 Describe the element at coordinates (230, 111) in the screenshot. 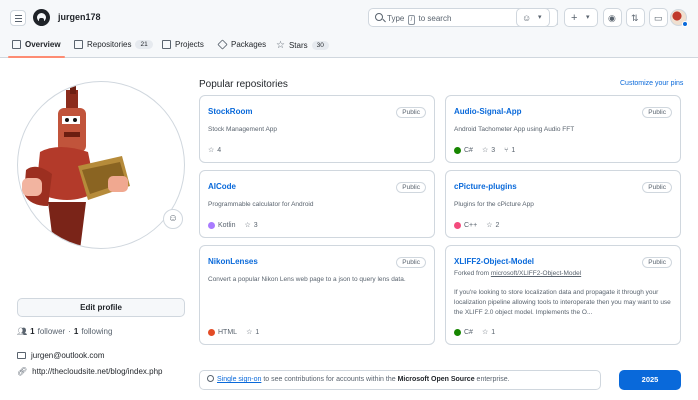

I see `repo-name-link: StockRoom` at that location.